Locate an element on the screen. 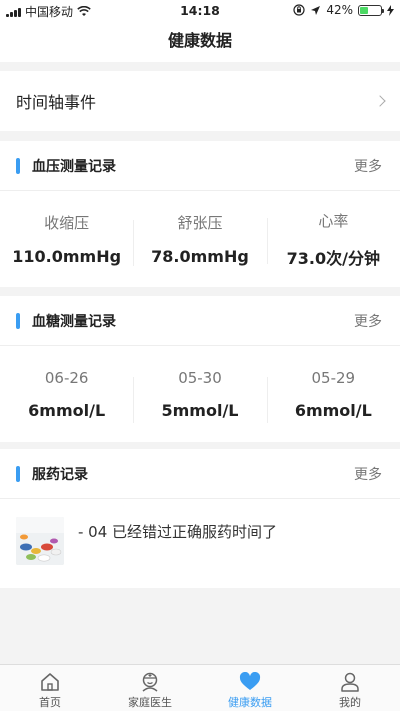 The width and height of the screenshot is (400, 711). metric-diastolic: 舒张压 78.0mmHg is located at coordinates (199, 239).